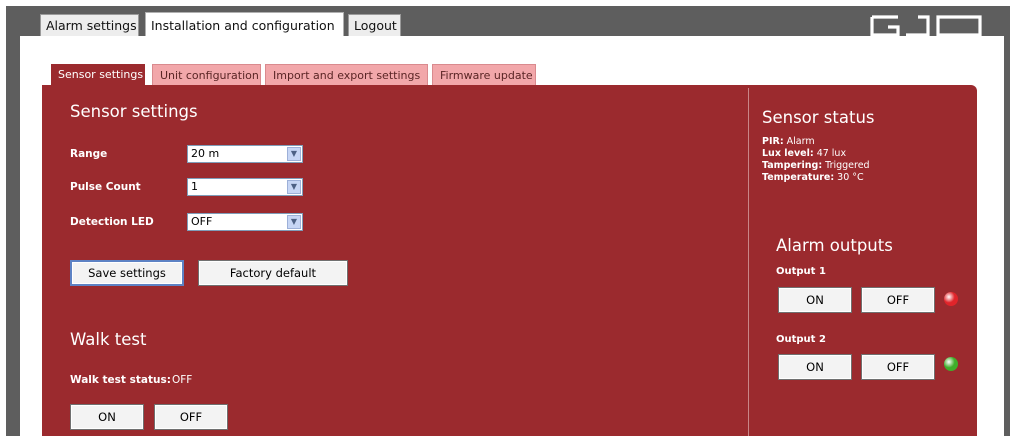 This screenshot has height=436, width=1012. What do you see at coordinates (127, 273) in the screenshot?
I see `save-settings-button: Save settings` at bounding box center [127, 273].